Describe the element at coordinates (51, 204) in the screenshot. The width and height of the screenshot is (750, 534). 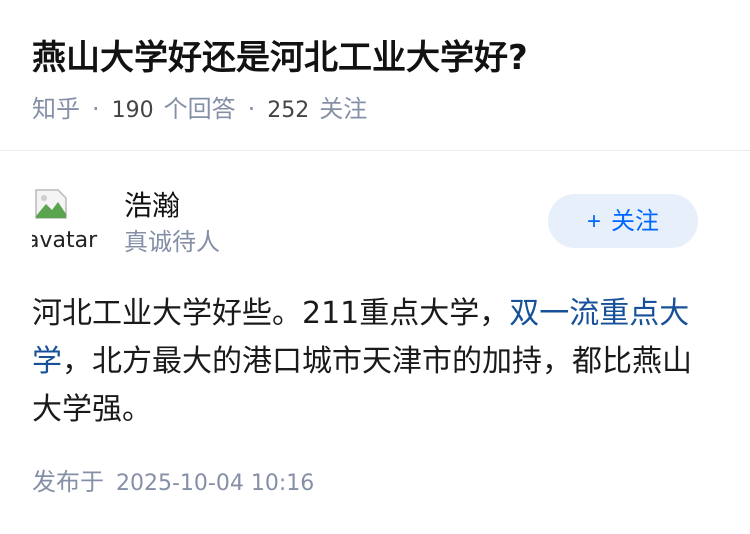
I see `broken-image-icon` at that location.